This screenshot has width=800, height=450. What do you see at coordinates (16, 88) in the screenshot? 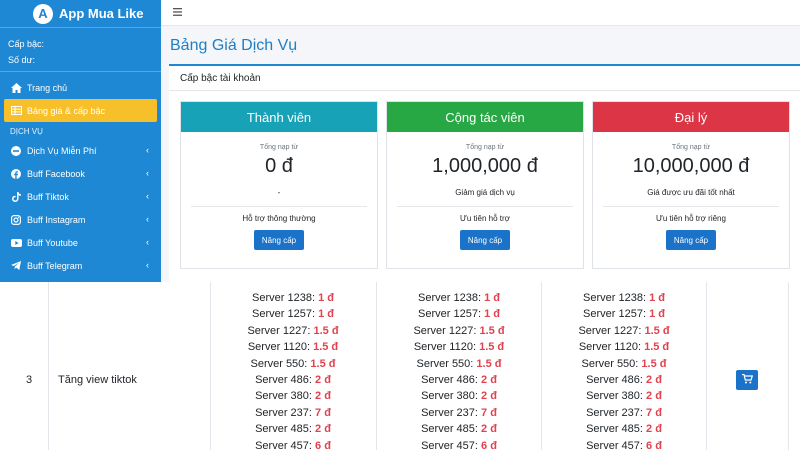
I see `home-icon` at bounding box center [16, 88].